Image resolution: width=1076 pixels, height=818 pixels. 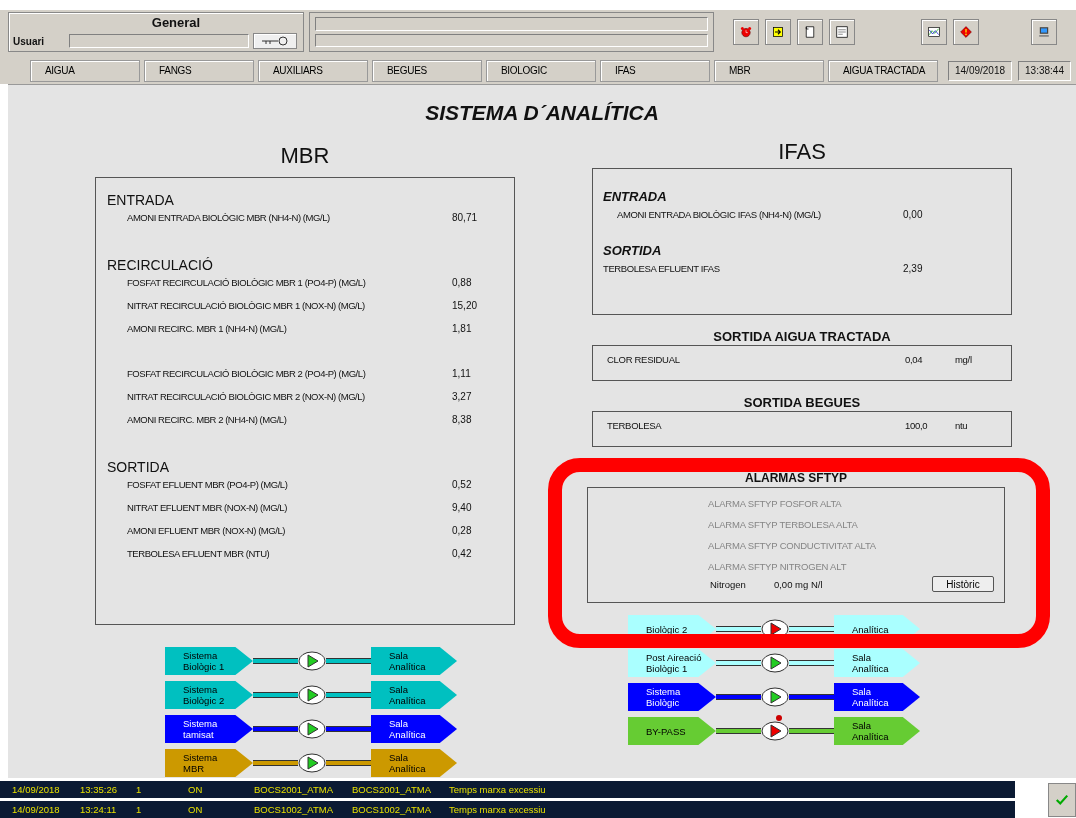 What do you see at coordinates (934, 32) in the screenshot?
I see `chart-icon` at bounding box center [934, 32].